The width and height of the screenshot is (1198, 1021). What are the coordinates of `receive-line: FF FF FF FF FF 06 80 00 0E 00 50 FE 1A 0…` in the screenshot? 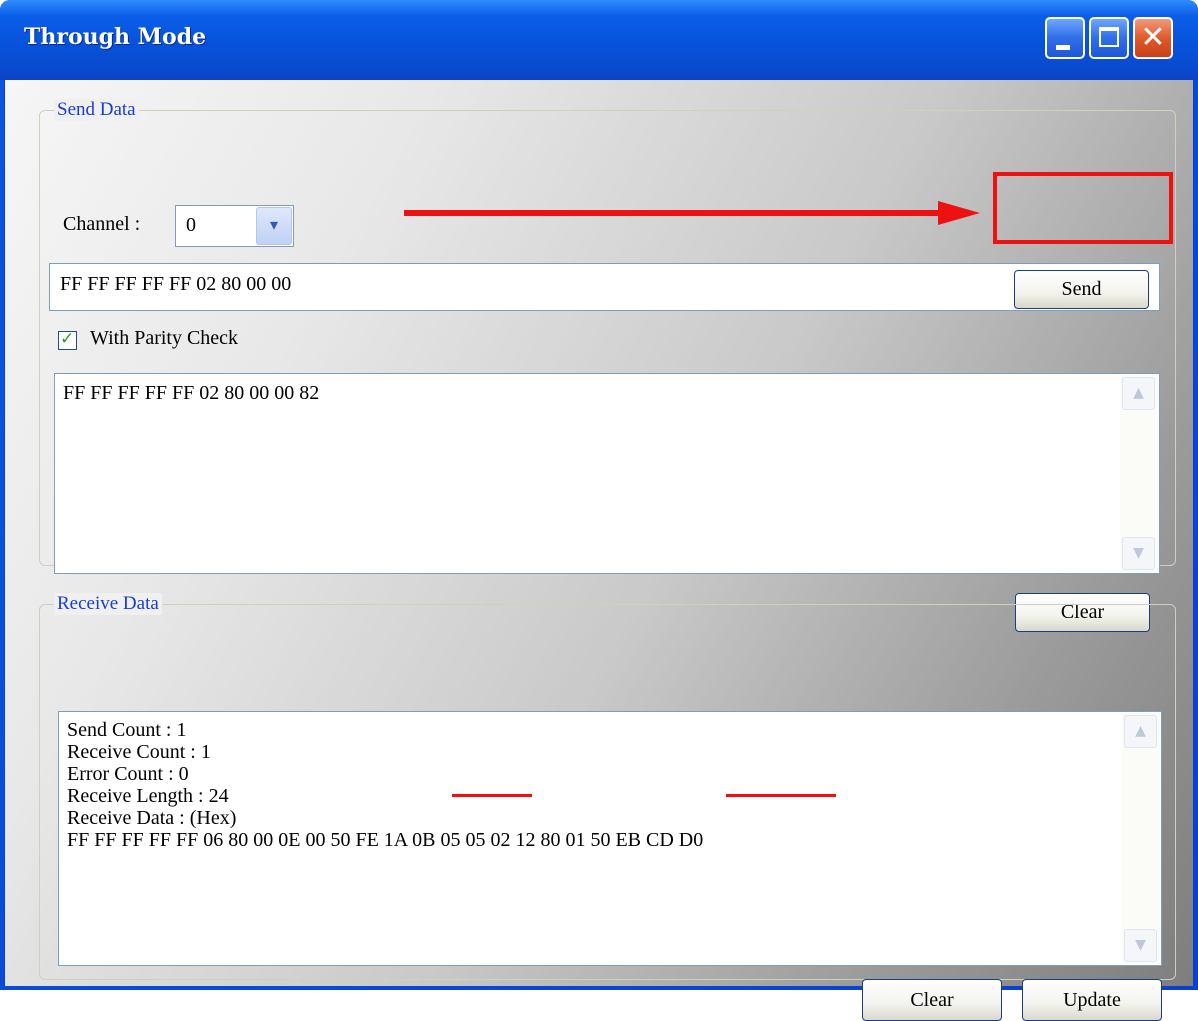 It's located at (385, 840).